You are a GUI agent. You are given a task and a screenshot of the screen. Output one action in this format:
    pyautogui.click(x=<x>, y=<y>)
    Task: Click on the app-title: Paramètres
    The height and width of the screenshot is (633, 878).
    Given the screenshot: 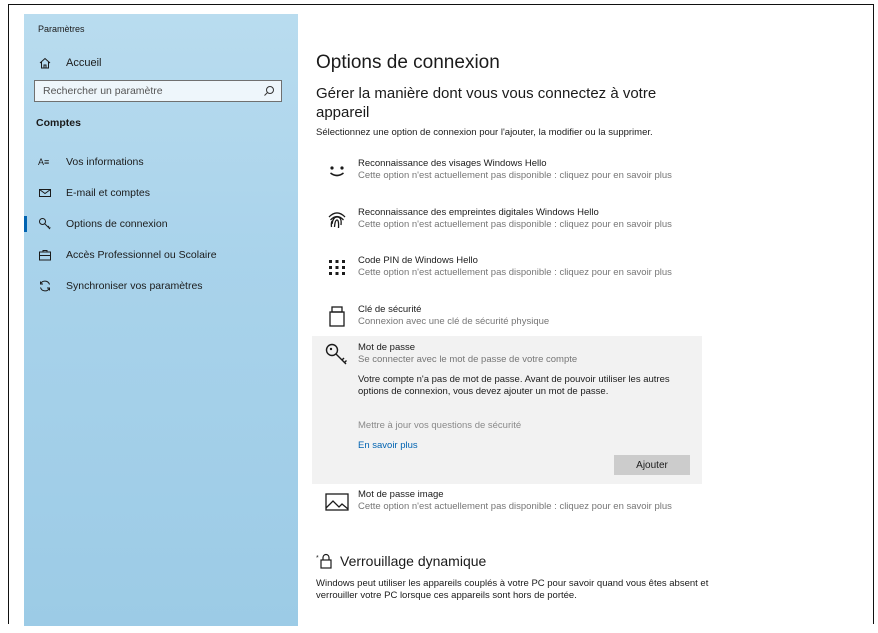 What is the action you would take?
    pyautogui.click(x=61, y=29)
    